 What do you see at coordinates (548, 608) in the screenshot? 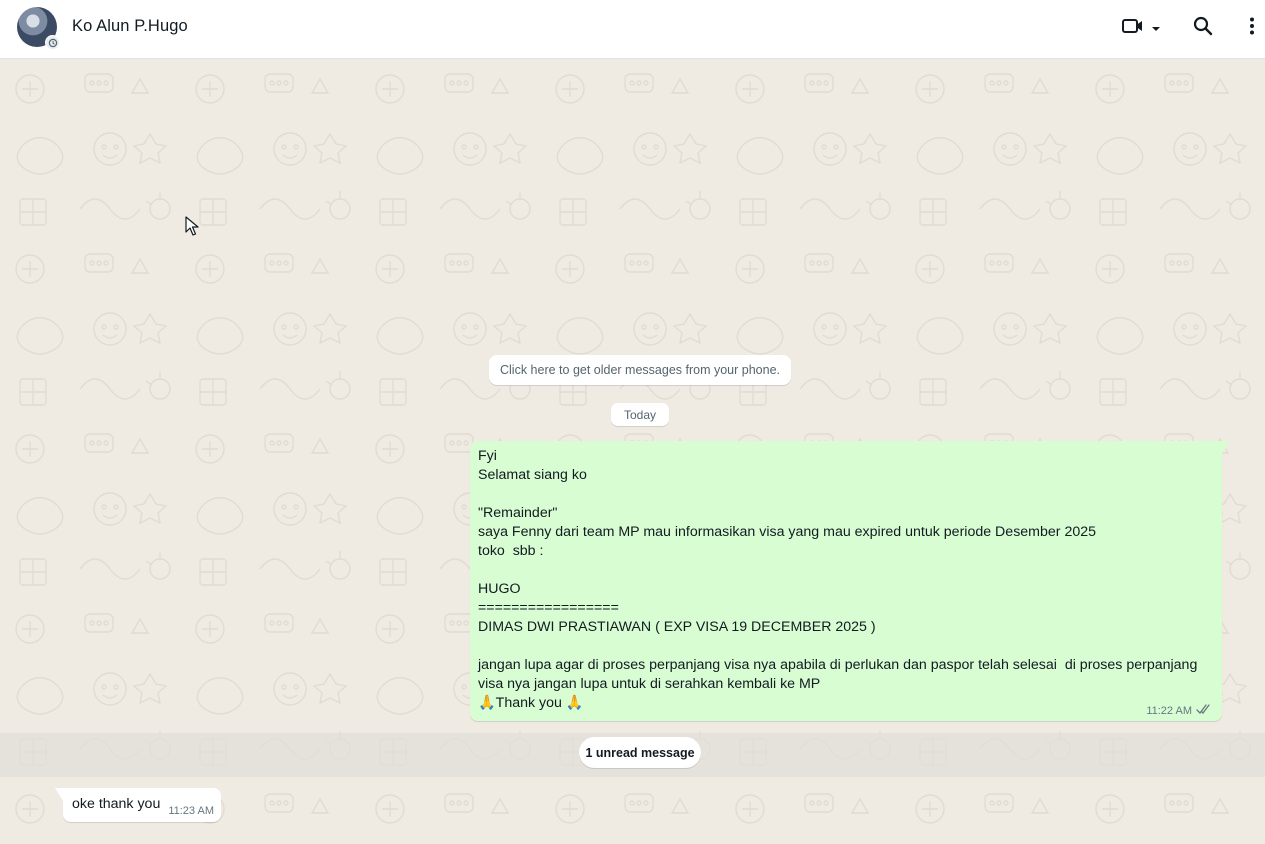
I see `message-line: =================` at bounding box center [548, 608].